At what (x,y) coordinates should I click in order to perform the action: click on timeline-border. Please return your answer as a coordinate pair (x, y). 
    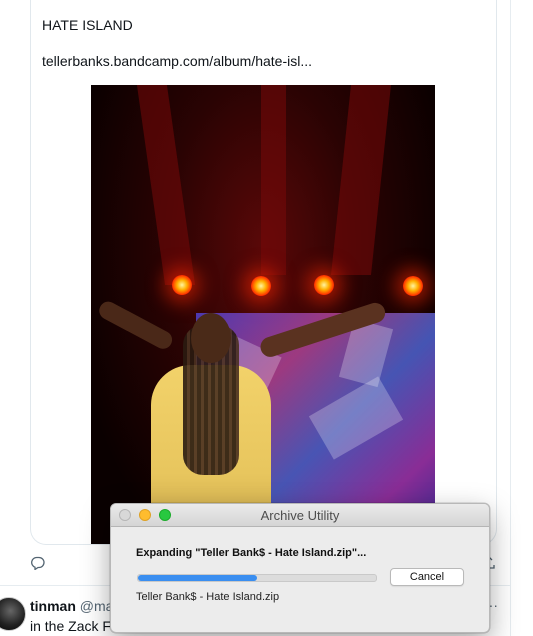
    Looking at the image, I should click on (510, 318).